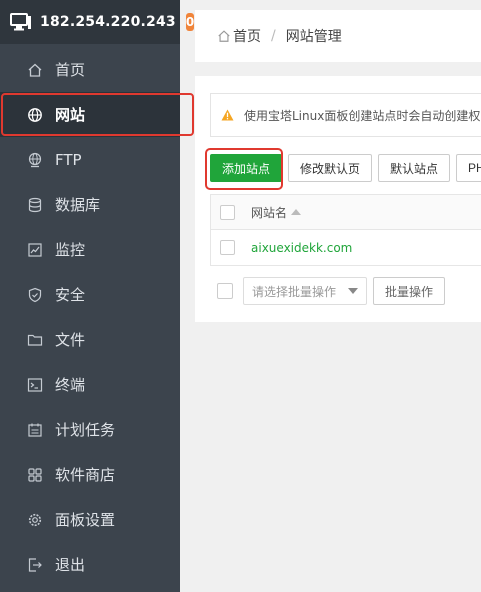  I want to click on breadcrumb: 首页 / 网站管理, so click(338, 36).